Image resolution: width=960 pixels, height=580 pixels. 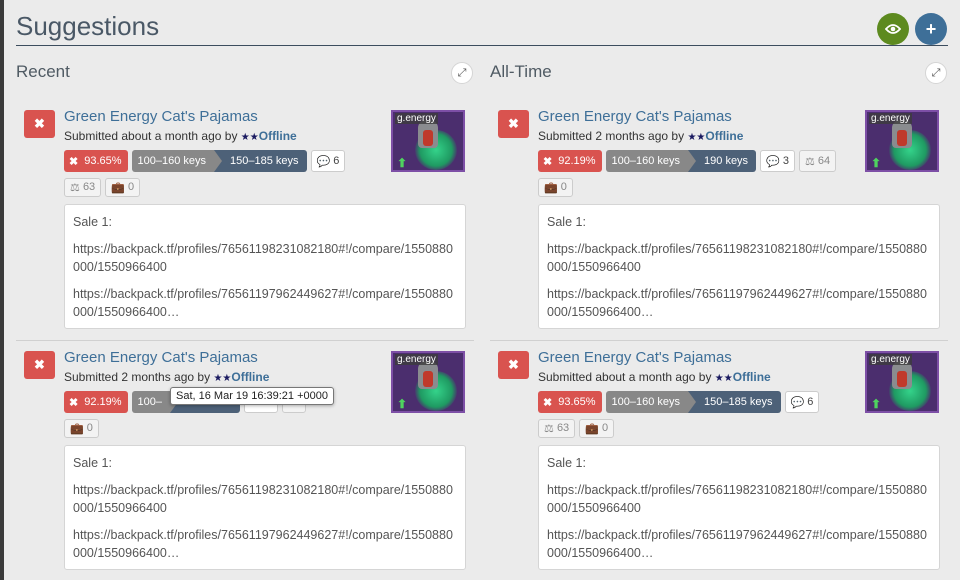 I want to click on page-header: Suggestions +, so click(x=482, y=28).